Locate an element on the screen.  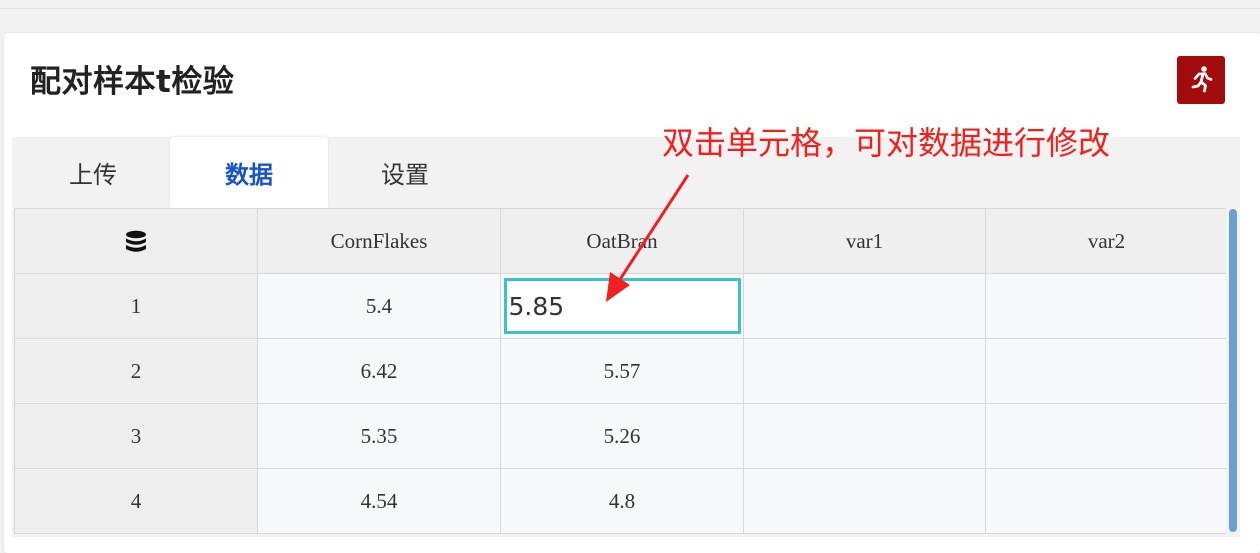
row-number: 3 is located at coordinates (136, 436).